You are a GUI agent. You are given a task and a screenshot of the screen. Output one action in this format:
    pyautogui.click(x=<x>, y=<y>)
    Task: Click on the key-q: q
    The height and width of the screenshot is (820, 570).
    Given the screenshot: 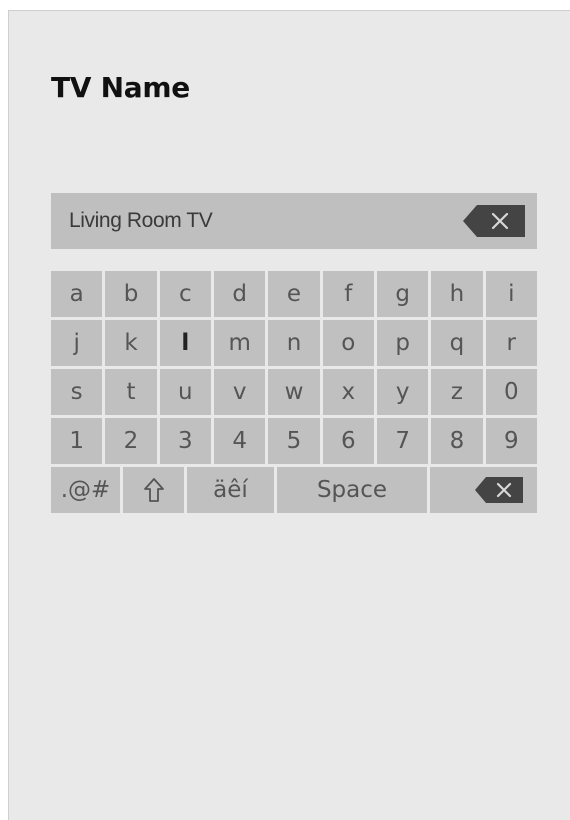 What is the action you would take?
    pyautogui.click(x=457, y=343)
    